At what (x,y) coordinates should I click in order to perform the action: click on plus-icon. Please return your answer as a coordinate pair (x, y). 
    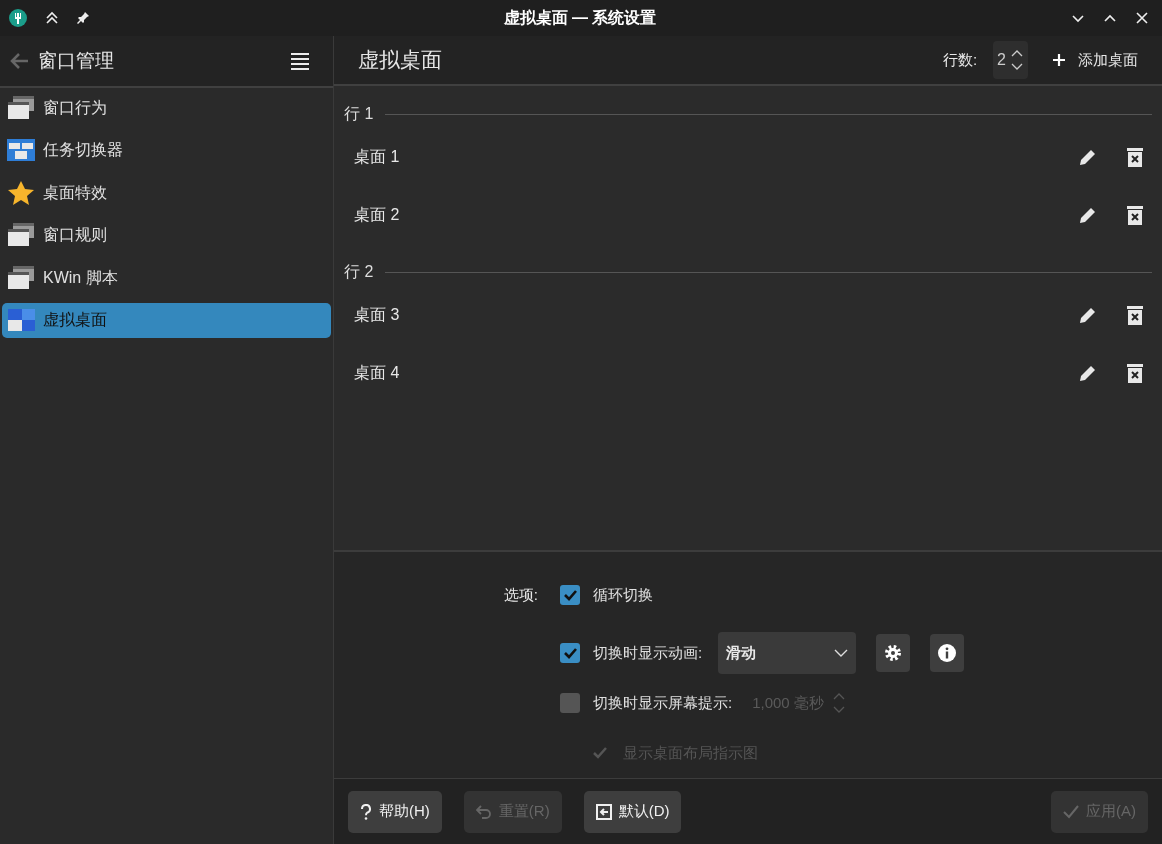
    Looking at the image, I should click on (1059, 60).